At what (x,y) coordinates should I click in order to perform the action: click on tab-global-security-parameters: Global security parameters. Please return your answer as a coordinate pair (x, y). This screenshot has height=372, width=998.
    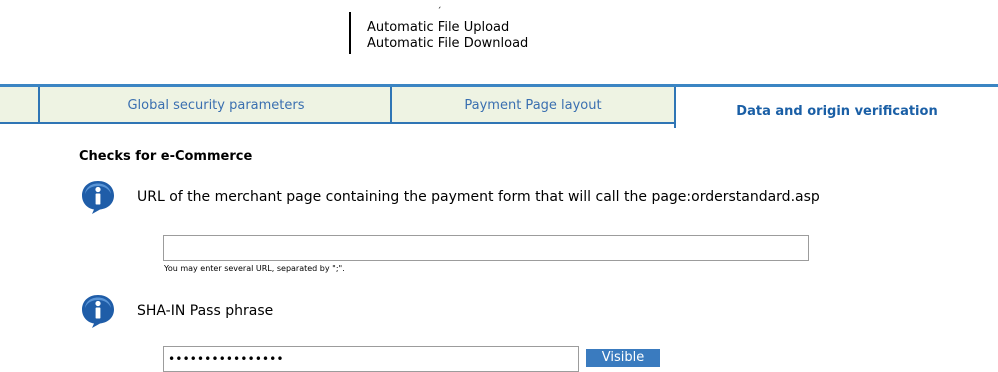
    Looking at the image, I should click on (215, 105).